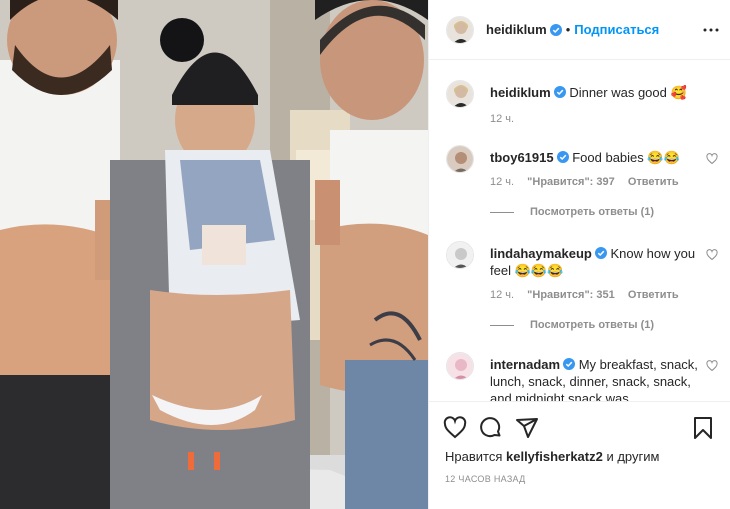 The height and width of the screenshot is (509, 730). I want to click on action-icons, so click(491, 428).